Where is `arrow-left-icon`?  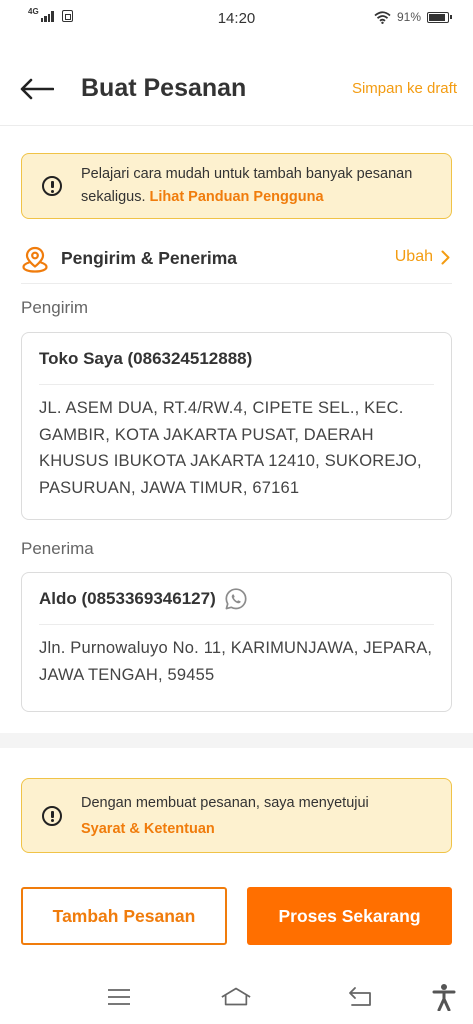
arrow-left-icon is located at coordinates (37, 89).